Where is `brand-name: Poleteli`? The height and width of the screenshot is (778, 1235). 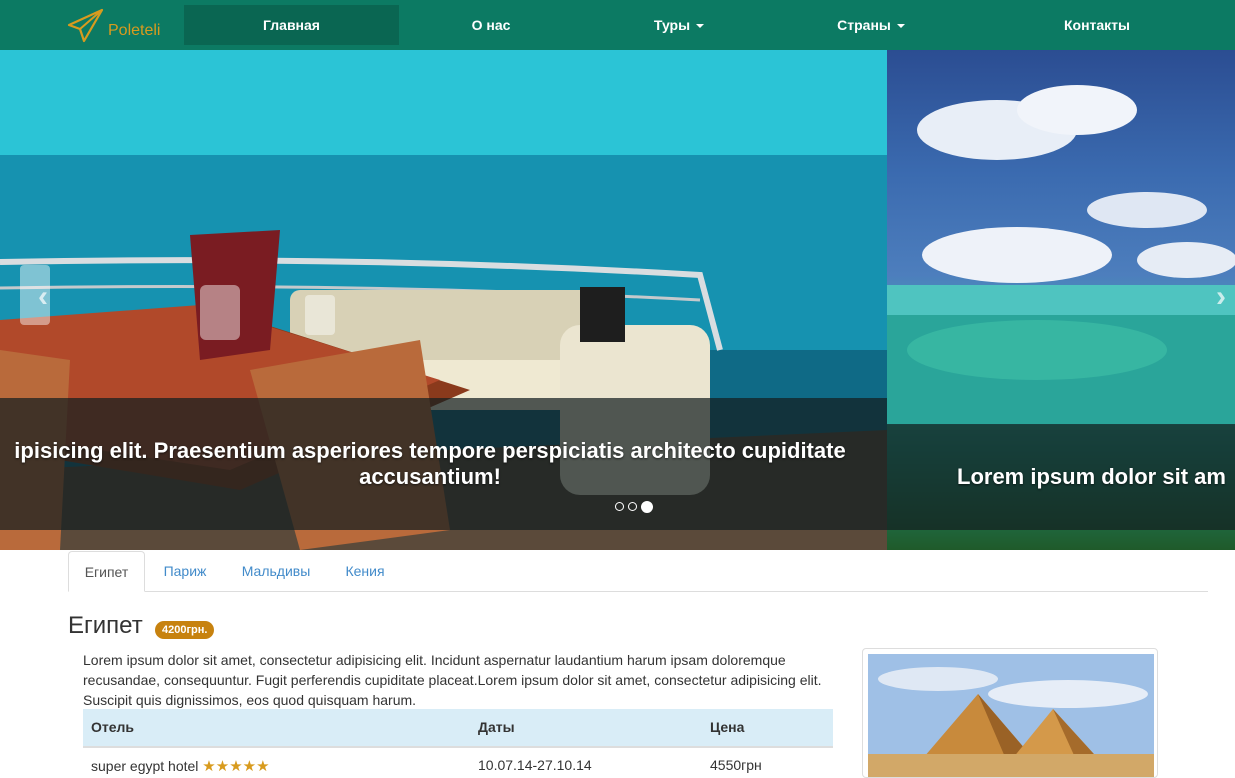
brand-name: Poleteli is located at coordinates (134, 30).